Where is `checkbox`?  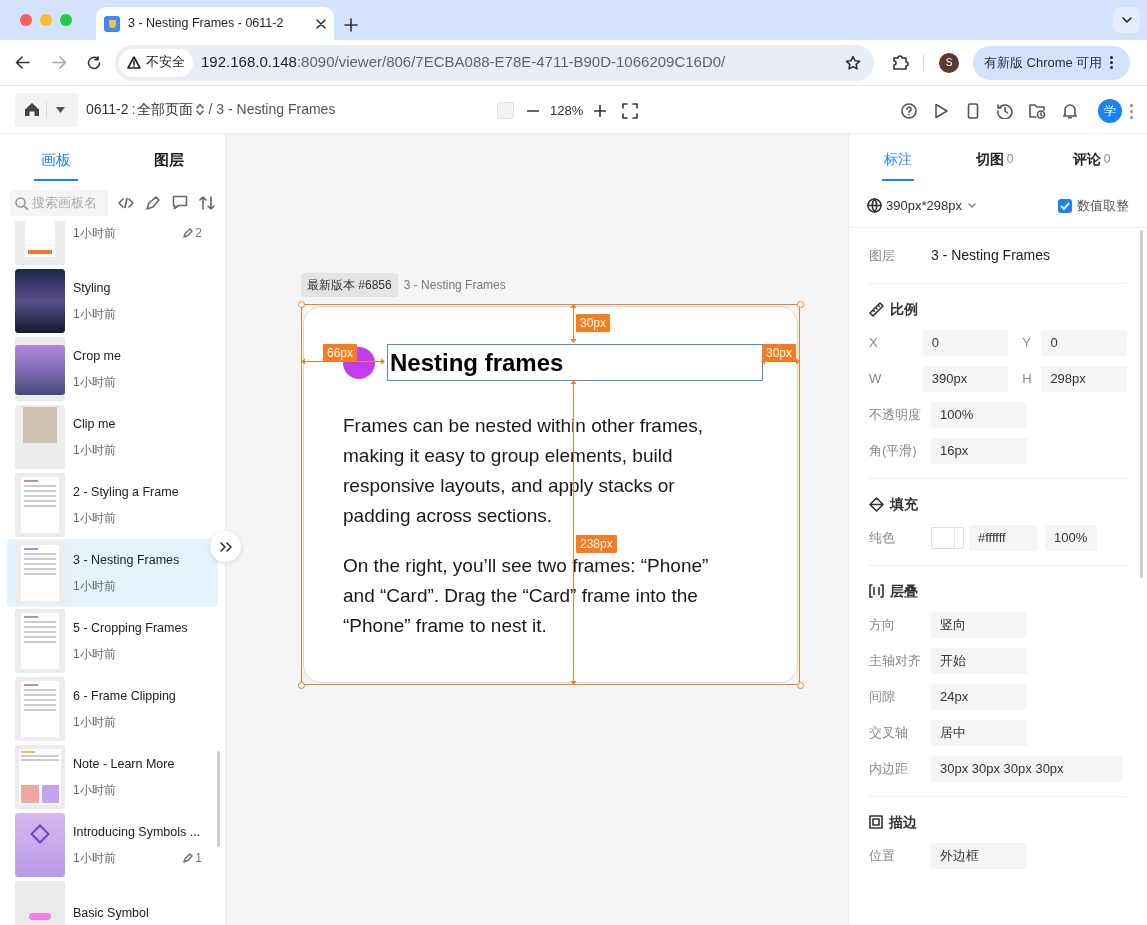 checkbox is located at coordinates (1065, 205).